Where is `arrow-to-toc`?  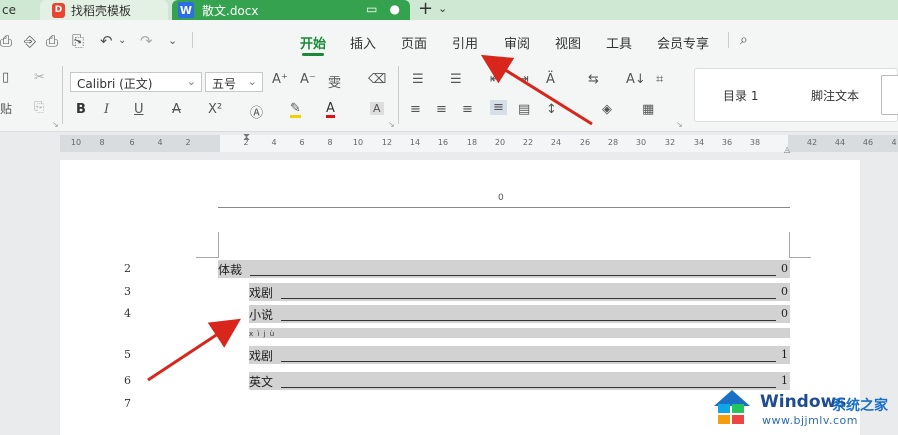 arrow-to-toc is located at coordinates (194, 350).